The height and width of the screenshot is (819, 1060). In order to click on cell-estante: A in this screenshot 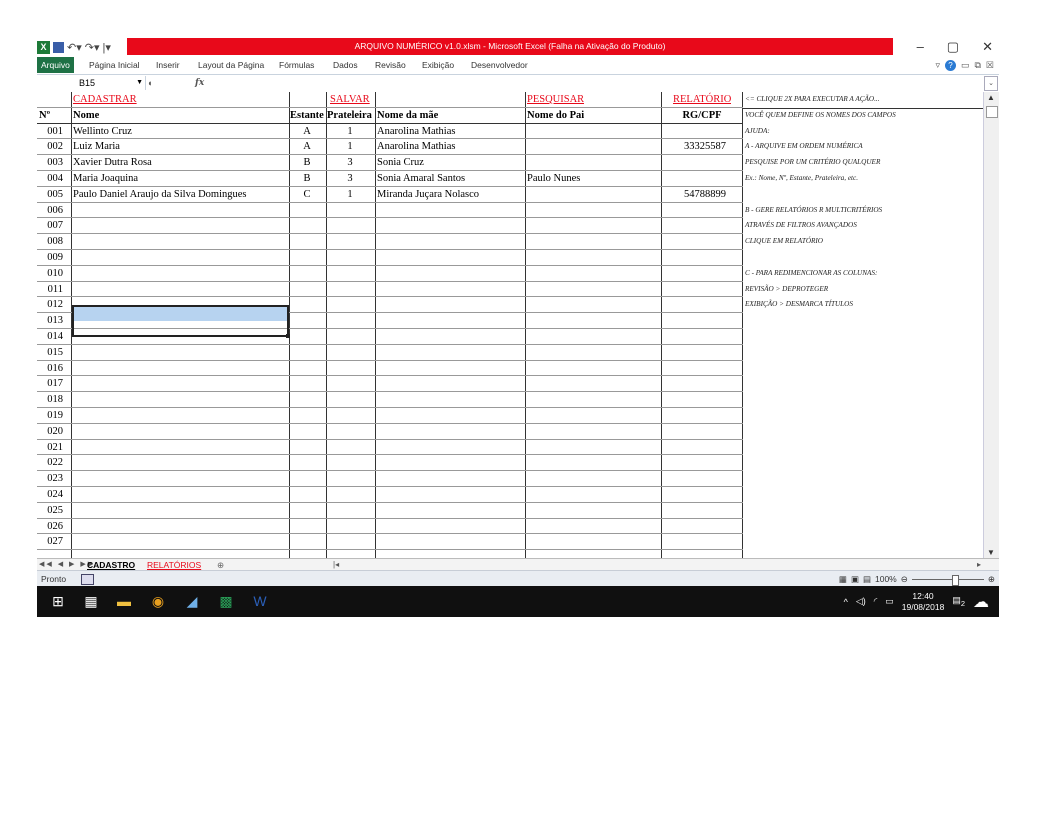, I will do `click(307, 146)`.